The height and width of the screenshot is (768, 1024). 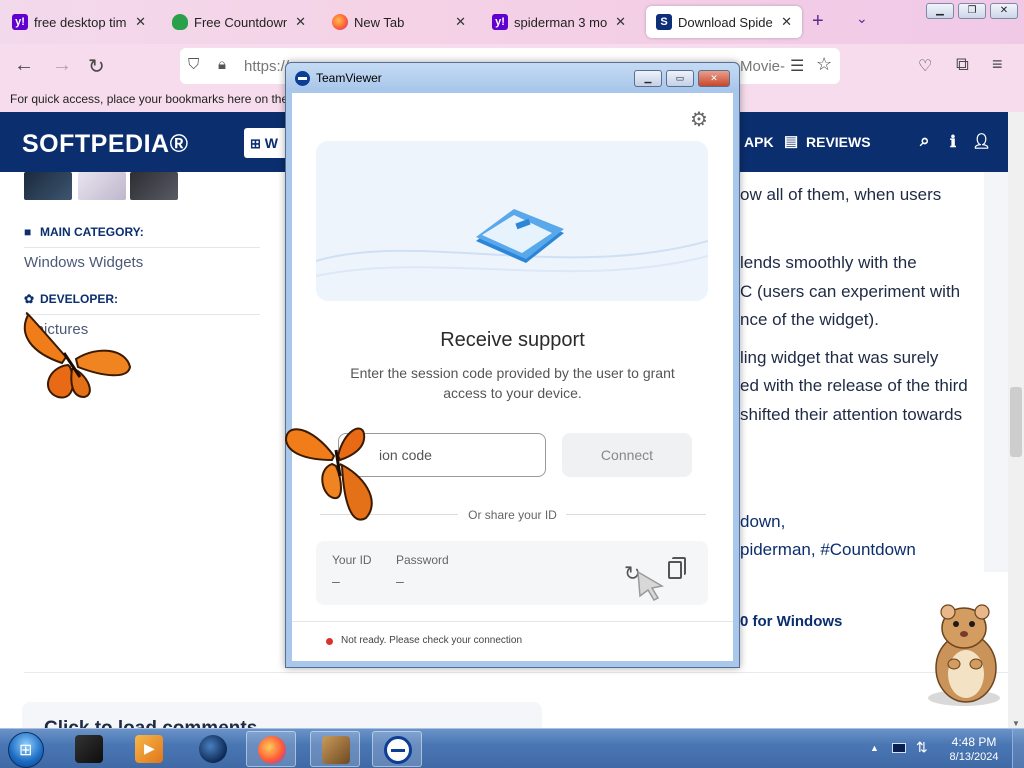 What do you see at coordinates (512, 221) in the screenshot?
I see `support-illustration` at bounding box center [512, 221].